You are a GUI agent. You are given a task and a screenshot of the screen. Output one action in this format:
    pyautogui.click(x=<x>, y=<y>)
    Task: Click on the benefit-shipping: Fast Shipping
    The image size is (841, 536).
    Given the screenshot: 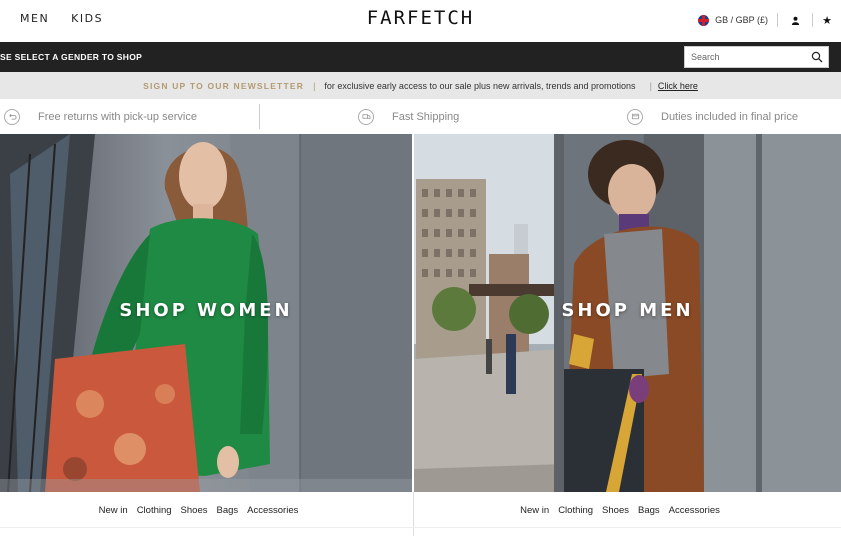 What is the action you would take?
    pyautogui.click(x=408, y=116)
    